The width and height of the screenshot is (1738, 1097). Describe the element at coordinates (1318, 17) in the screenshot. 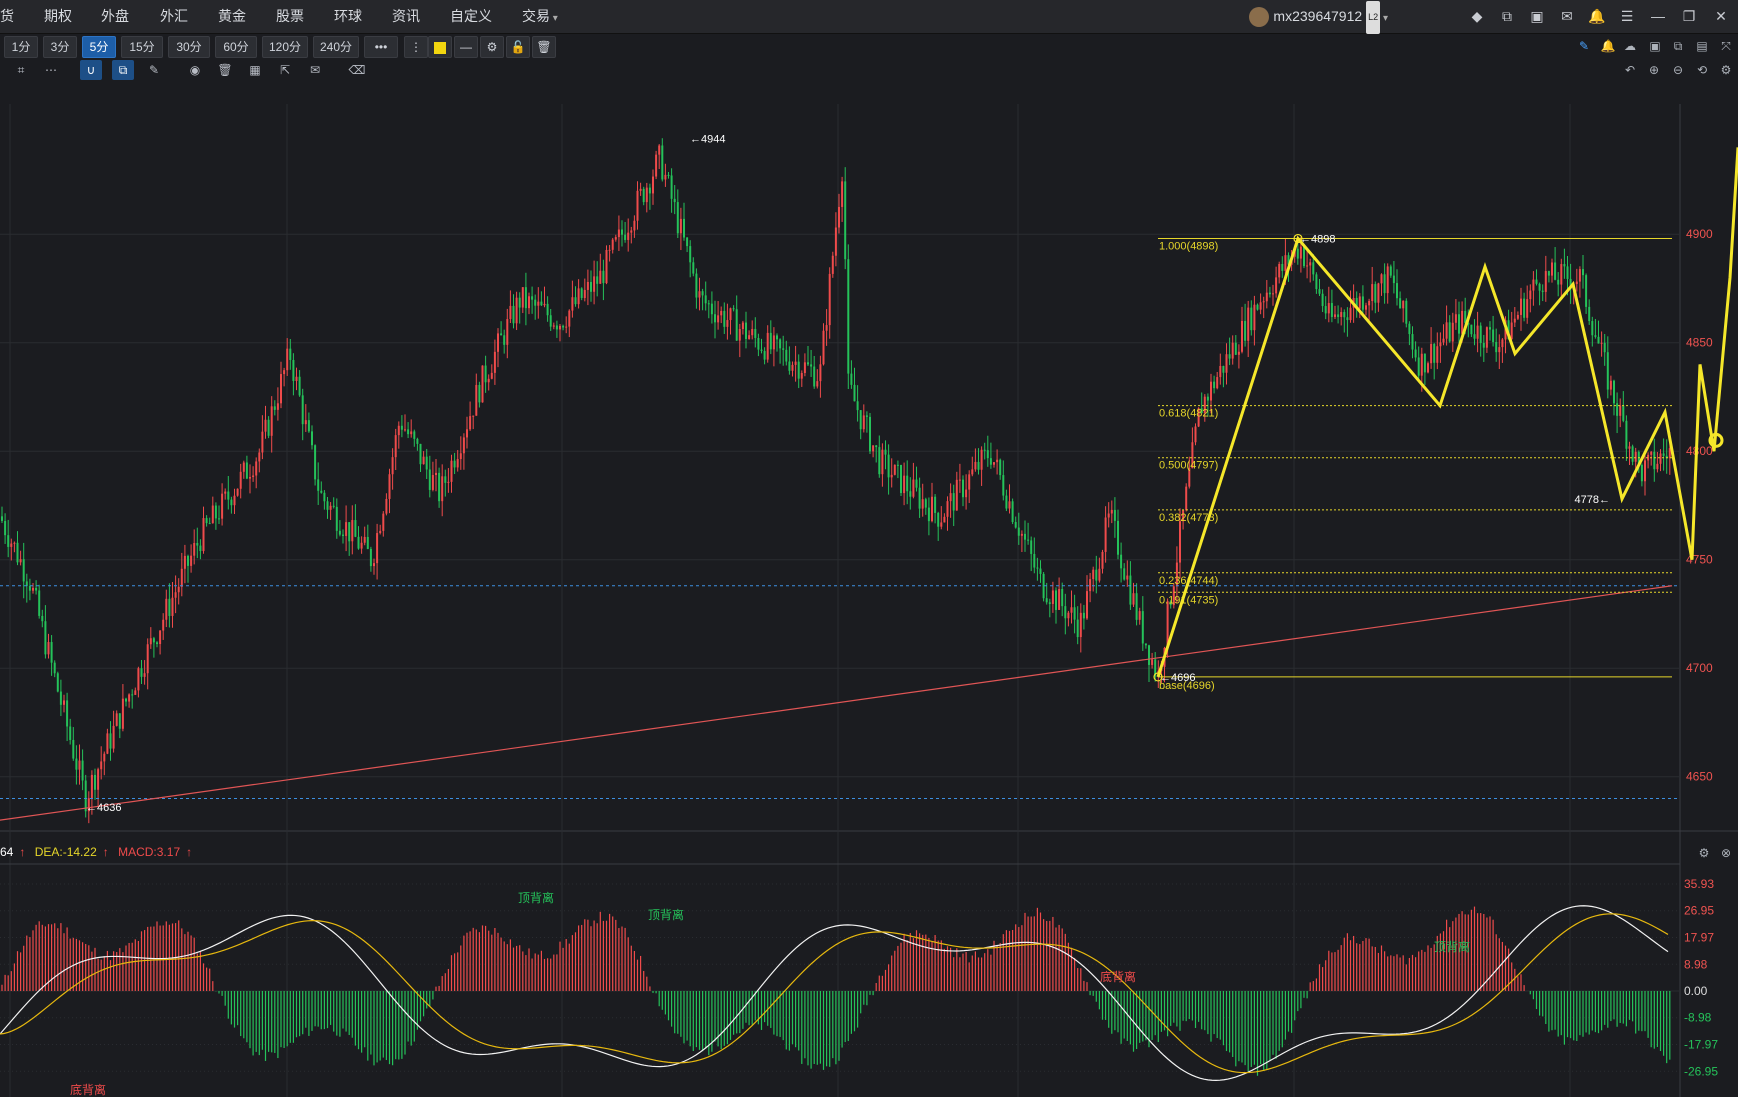

I see `user-account: mx239647912 L2 ▾` at that location.